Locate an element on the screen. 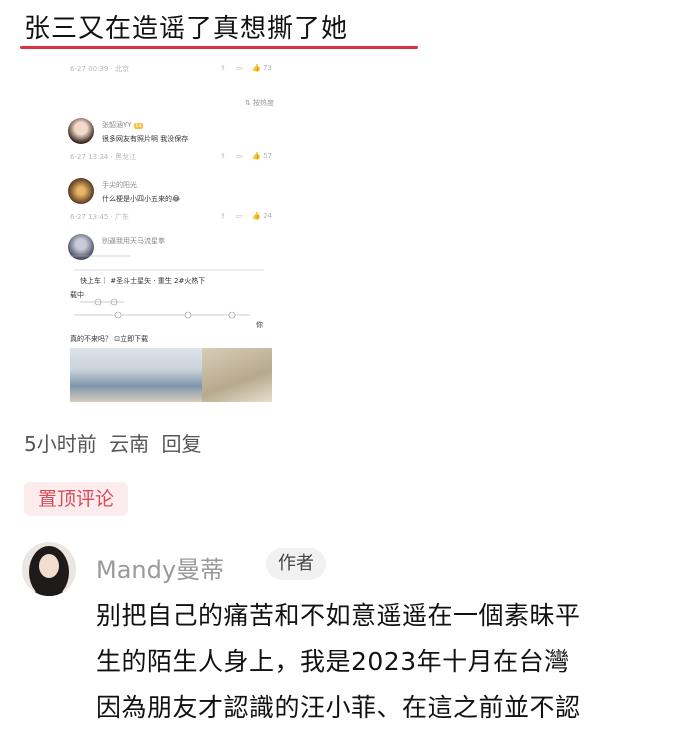 This screenshot has width=700, height=735. comment-text: 什么梗是小四小五来的😂 is located at coordinates (141, 199).